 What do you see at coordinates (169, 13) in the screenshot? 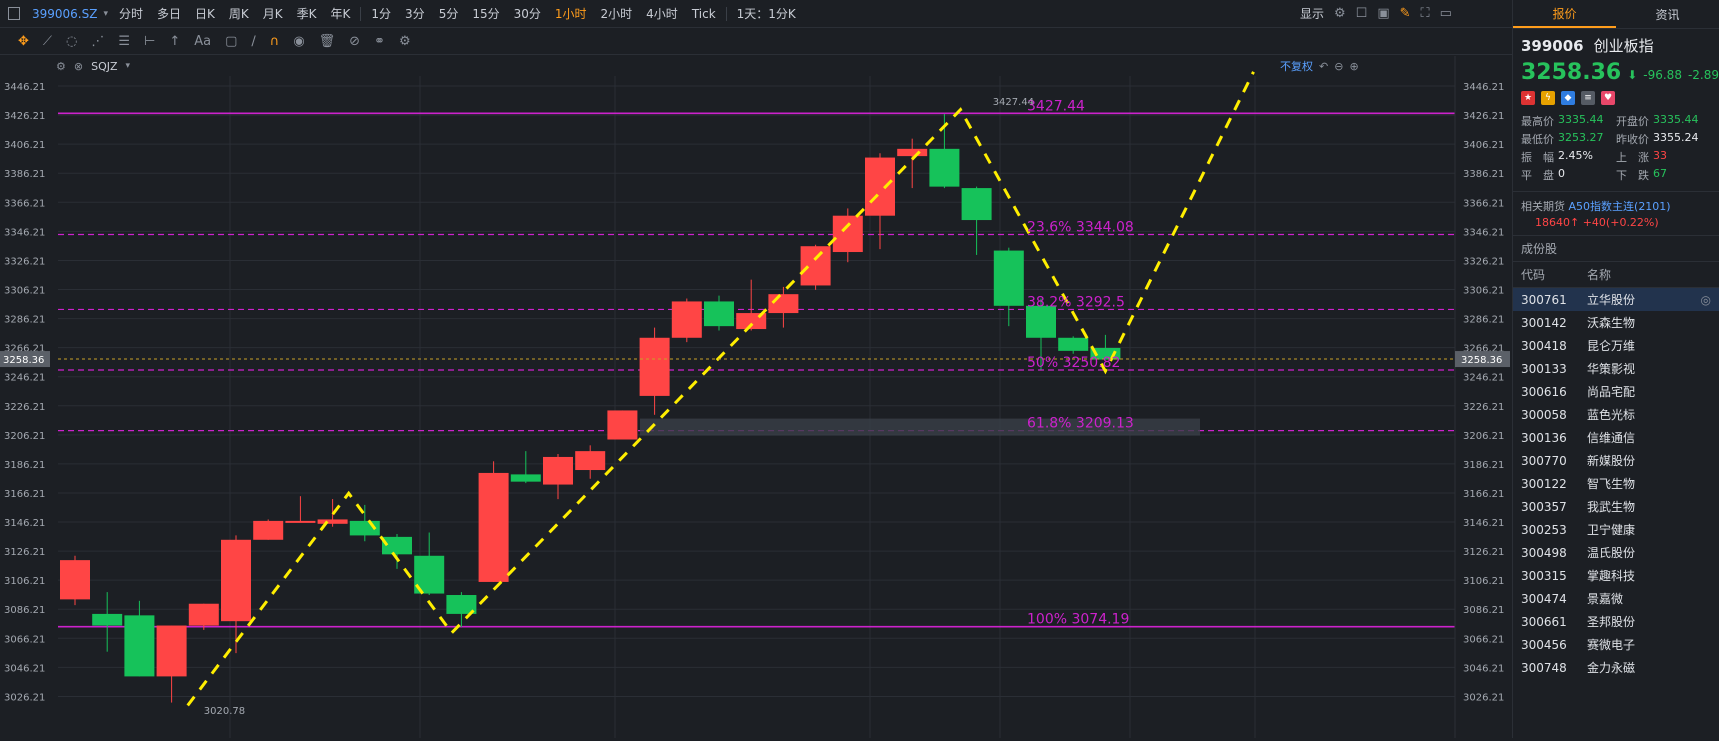
I see `timeframe-tab: 多日` at bounding box center [169, 13].